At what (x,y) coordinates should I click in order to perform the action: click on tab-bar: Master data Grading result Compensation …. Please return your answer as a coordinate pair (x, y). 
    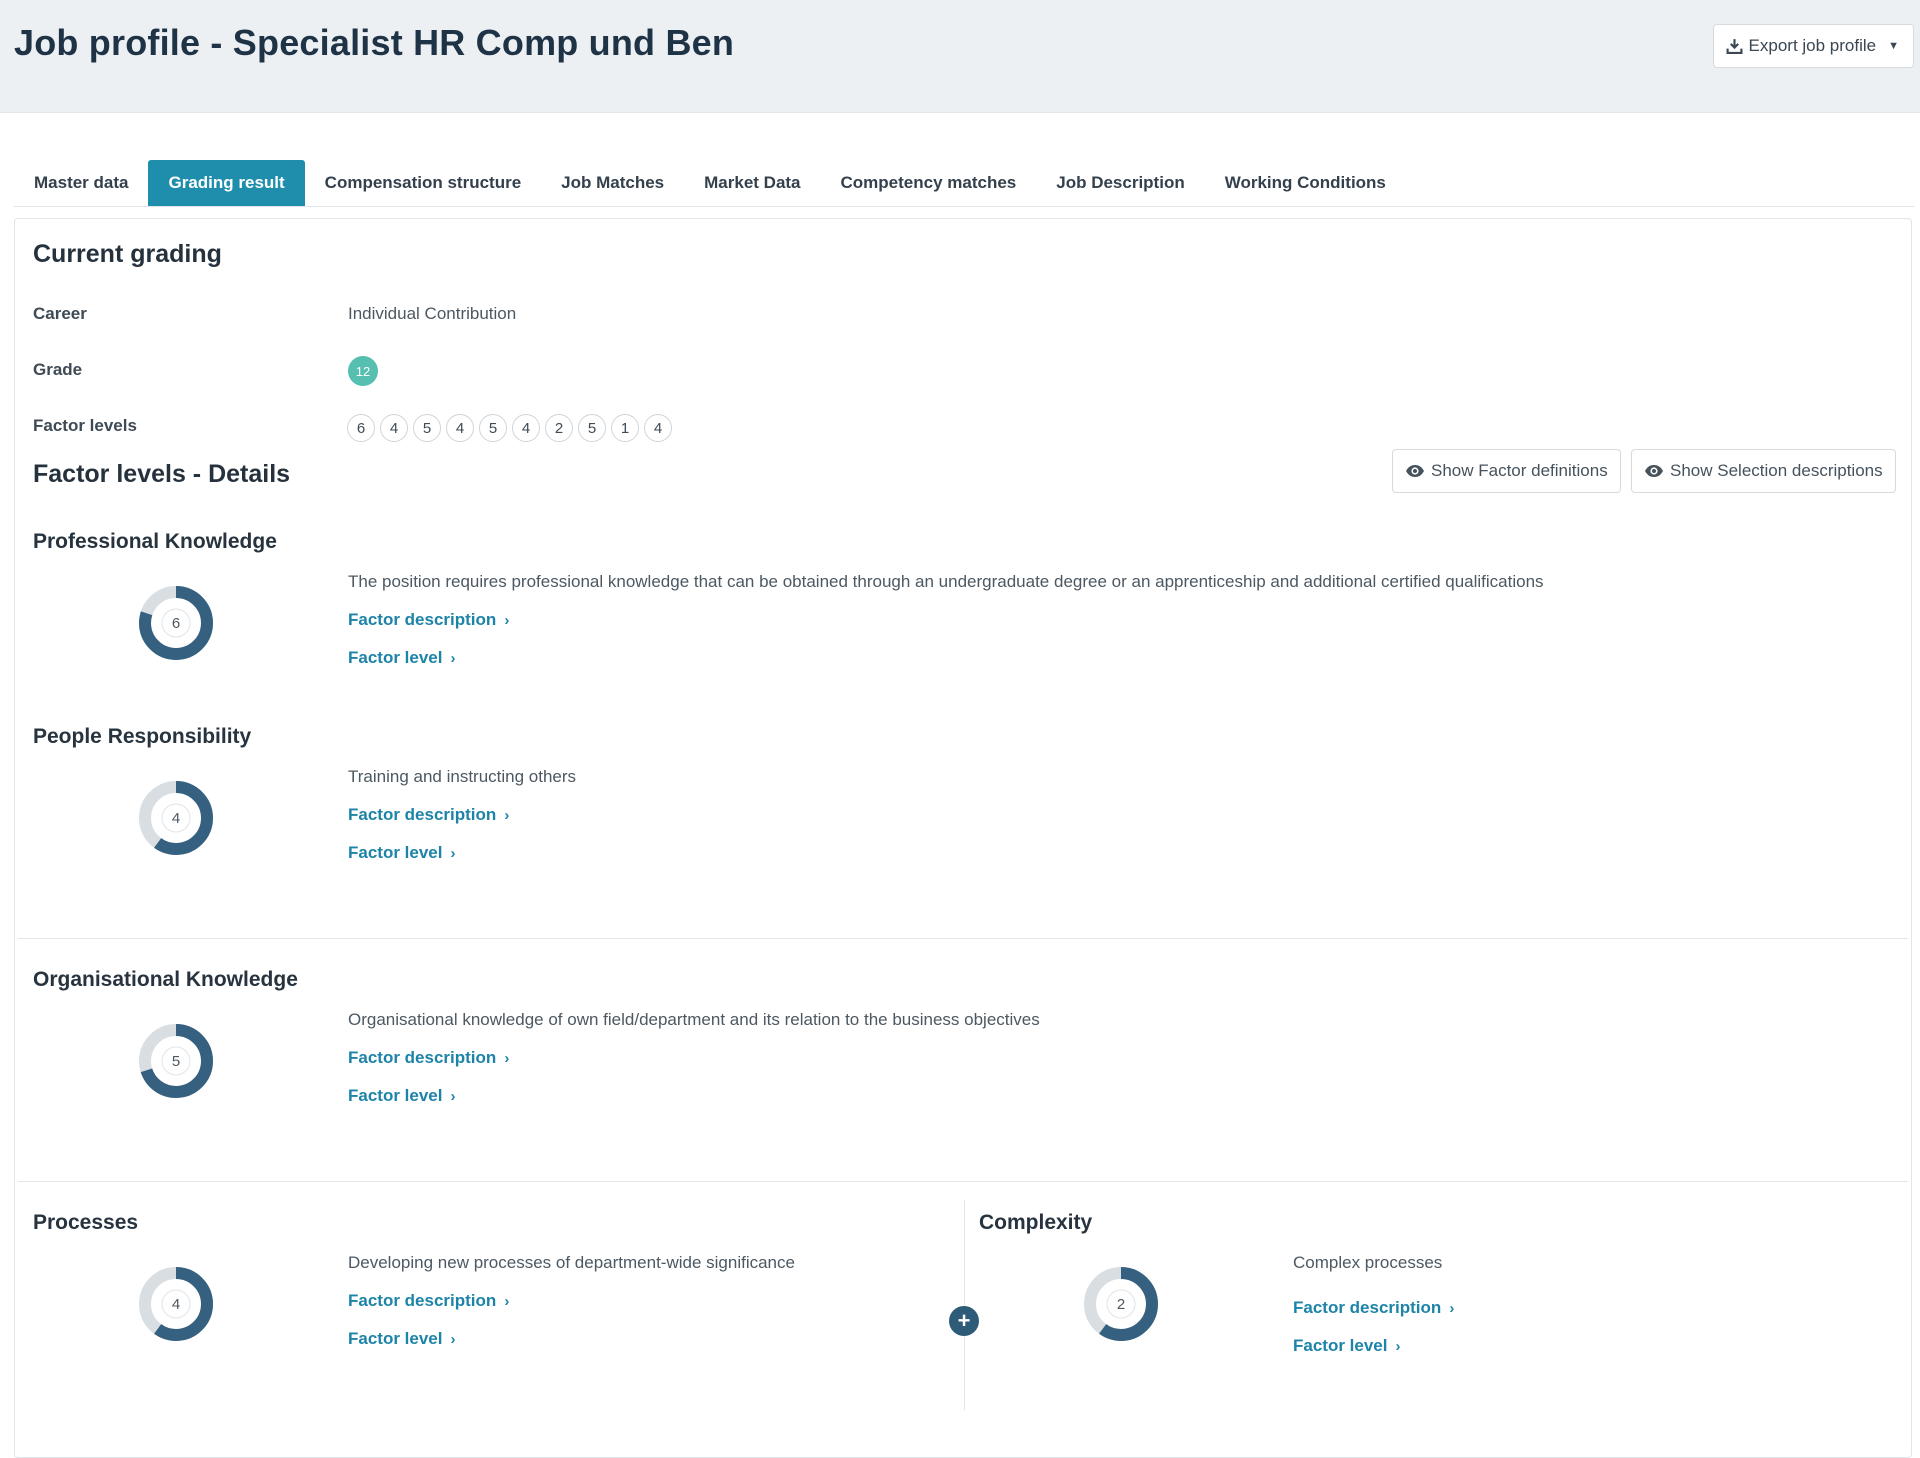
    Looking at the image, I should click on (964, 183).